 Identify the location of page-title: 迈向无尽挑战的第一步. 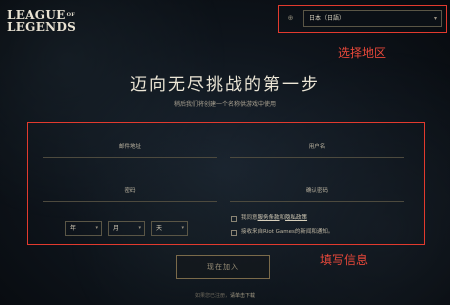
(225, 85).